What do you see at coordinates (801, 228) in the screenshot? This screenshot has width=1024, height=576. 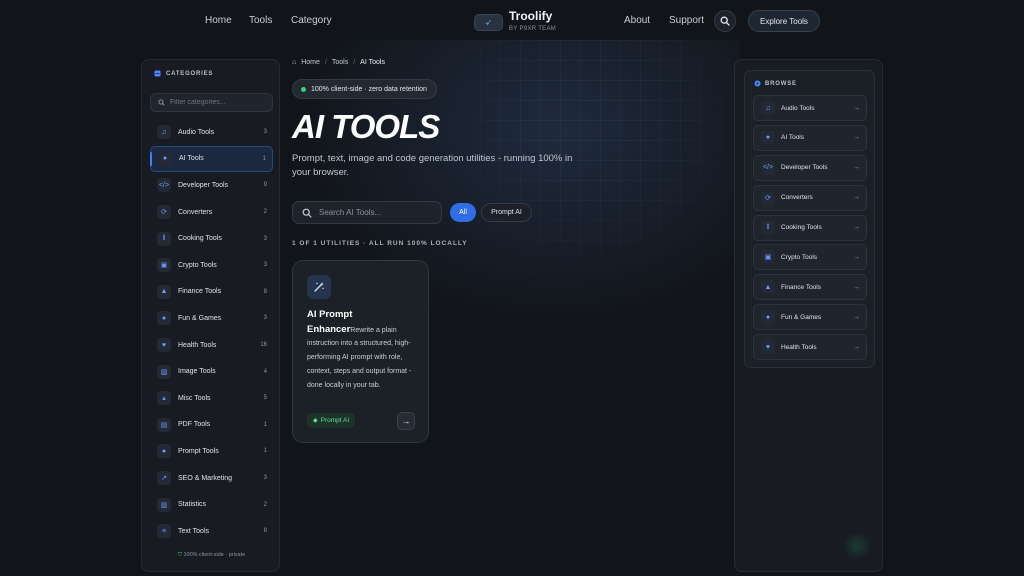 I see `browse-item-label: Cooking Tools` at bounding box center [801, 228].